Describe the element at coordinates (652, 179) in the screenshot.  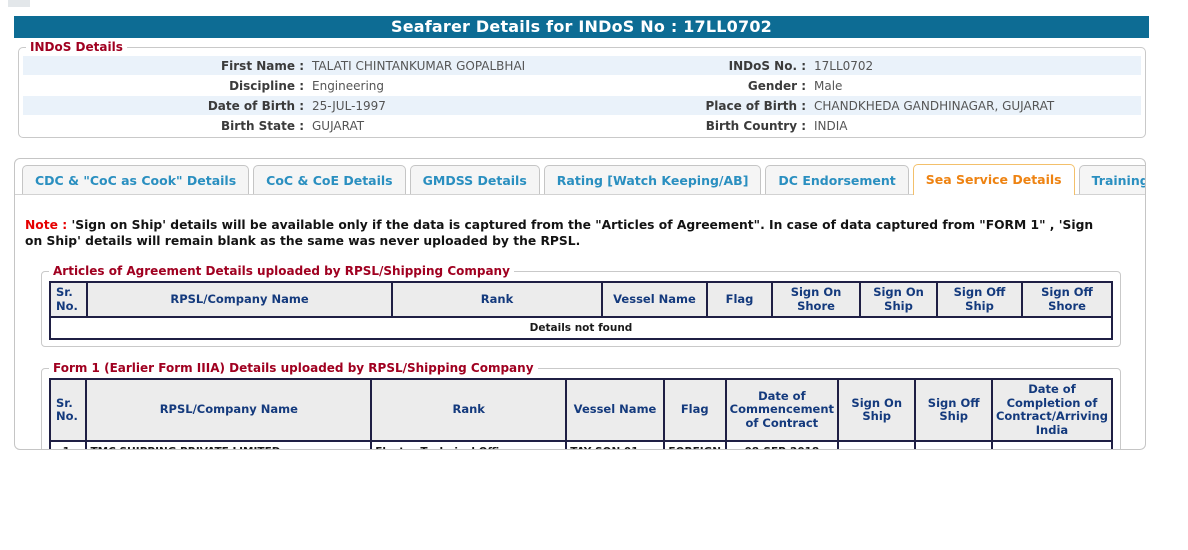
I see `tab-rating-watch-keeping-ab: Rating [Watch Keeping/AB]` at that location.